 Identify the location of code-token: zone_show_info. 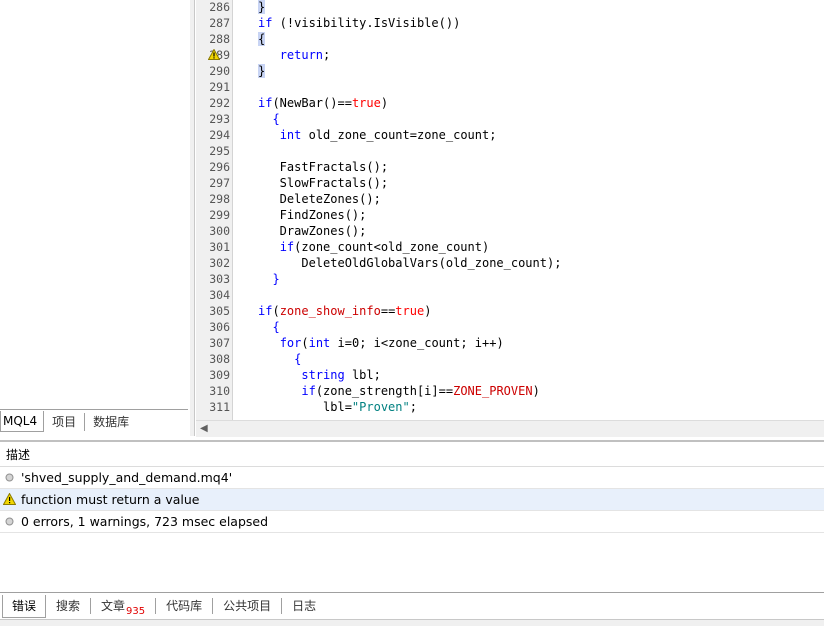
(330, 311).